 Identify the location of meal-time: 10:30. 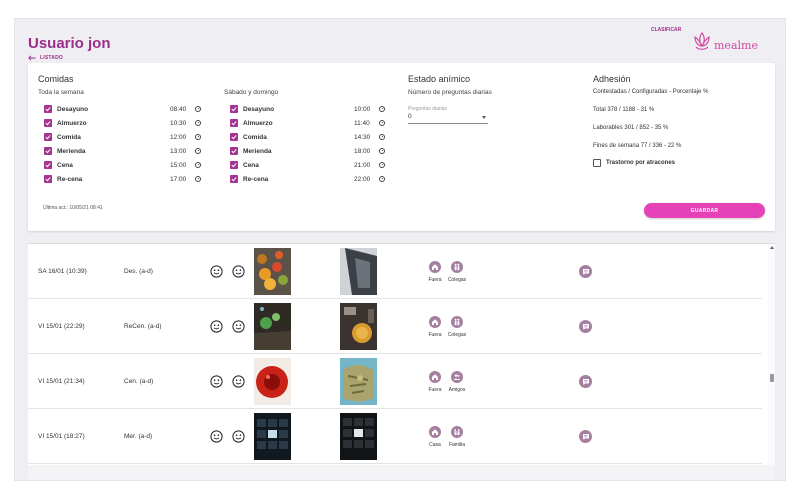
(178, 123).